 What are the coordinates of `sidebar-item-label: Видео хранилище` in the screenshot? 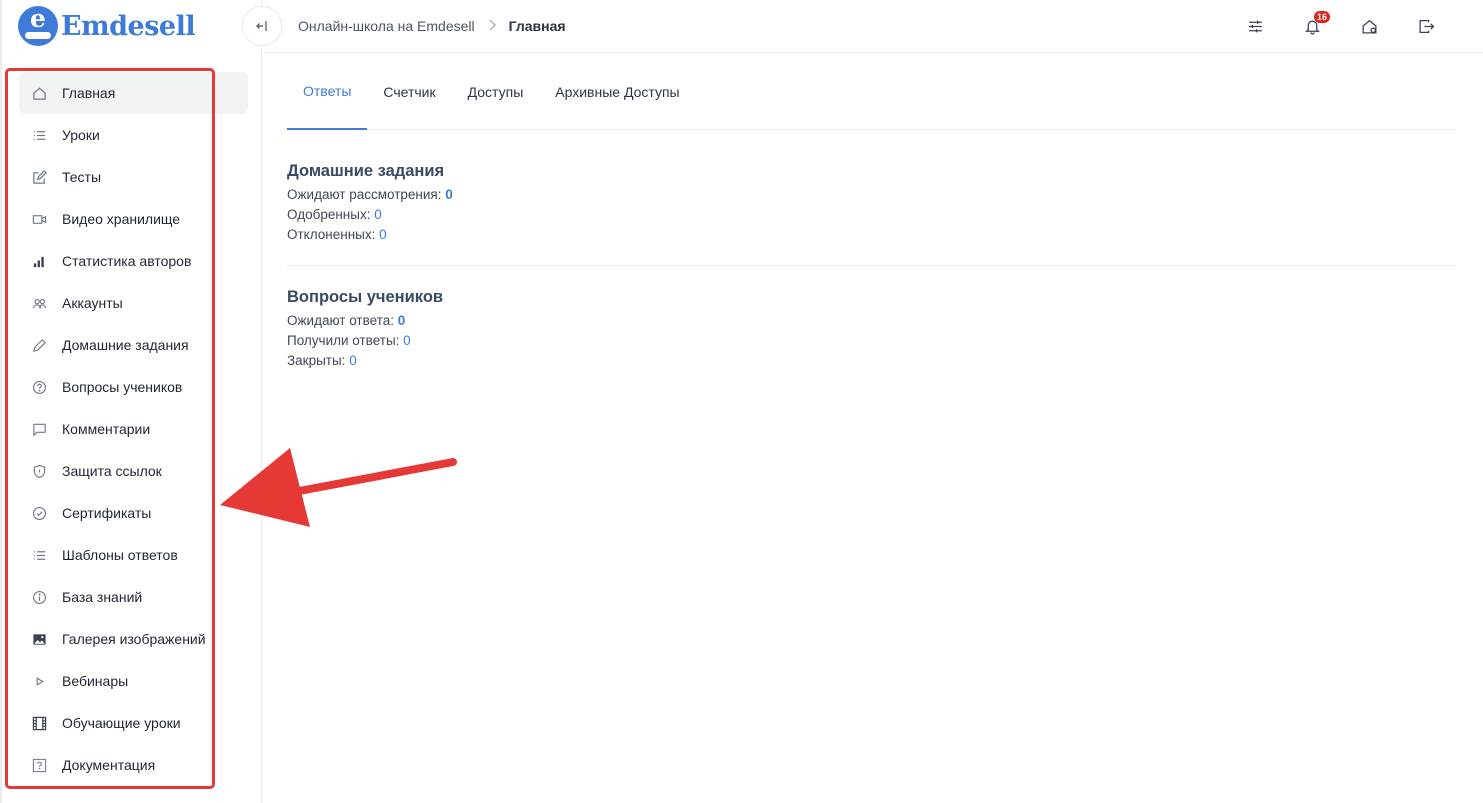 It's located at (121, 219).